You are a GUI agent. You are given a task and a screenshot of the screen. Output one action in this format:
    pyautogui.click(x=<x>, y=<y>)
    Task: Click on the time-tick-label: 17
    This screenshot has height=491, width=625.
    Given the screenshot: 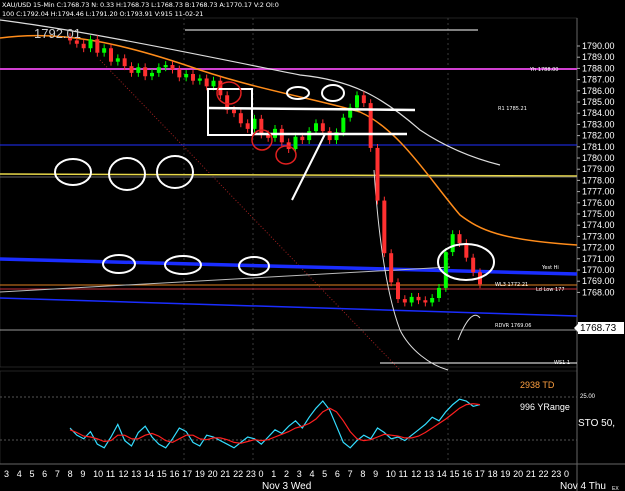 What is the action you would take?
    pyautogui.click(x=187, y=474)
    